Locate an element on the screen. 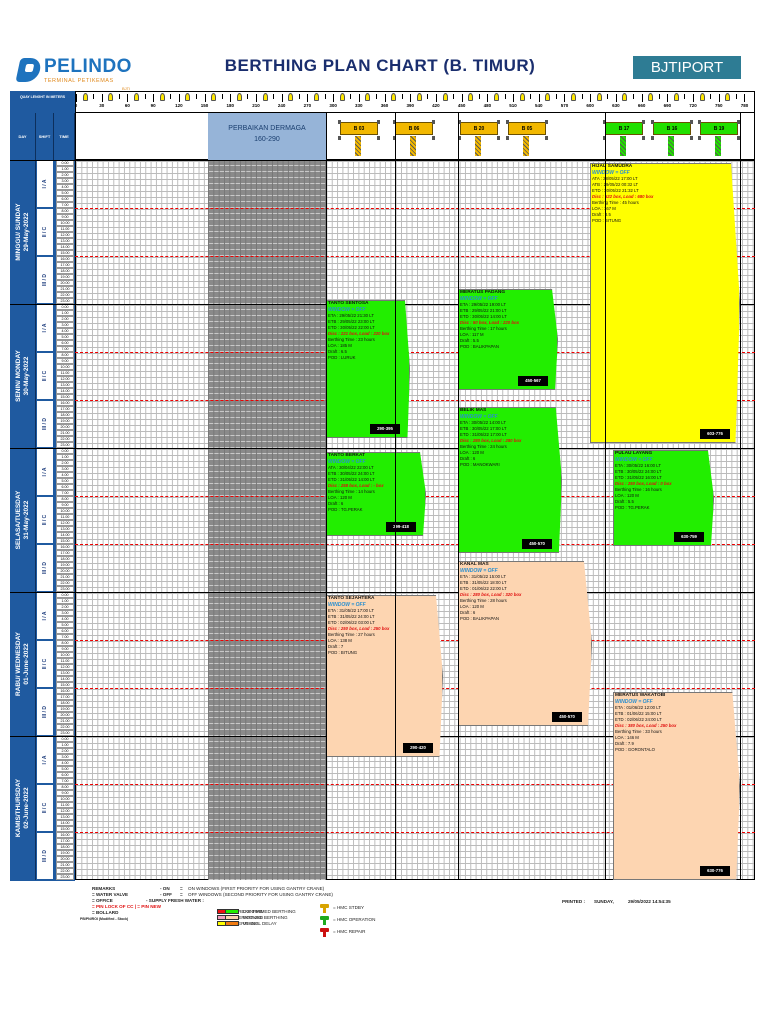 The height and width of the screenshot is (1024, 768). legend-pin-lock: = PIN LOCK OF CC | = PIN NEW is located at coordinates (126, 906).